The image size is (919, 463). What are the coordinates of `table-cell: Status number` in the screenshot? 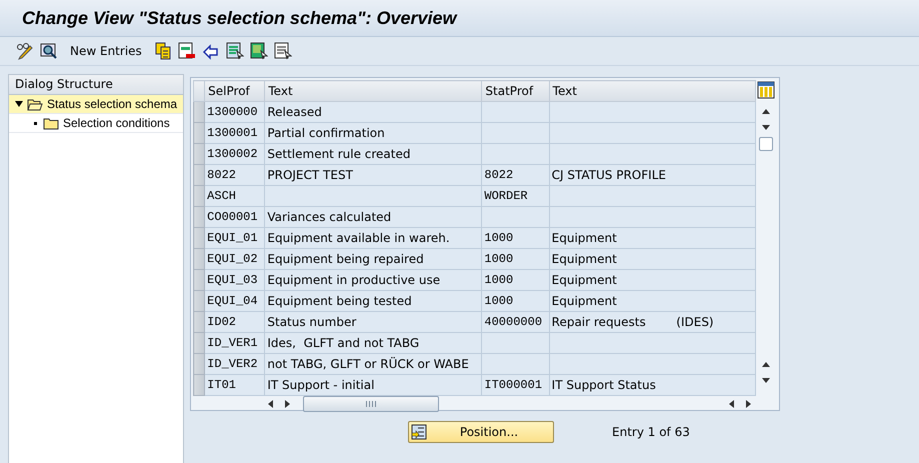 It's located at (373, 322).